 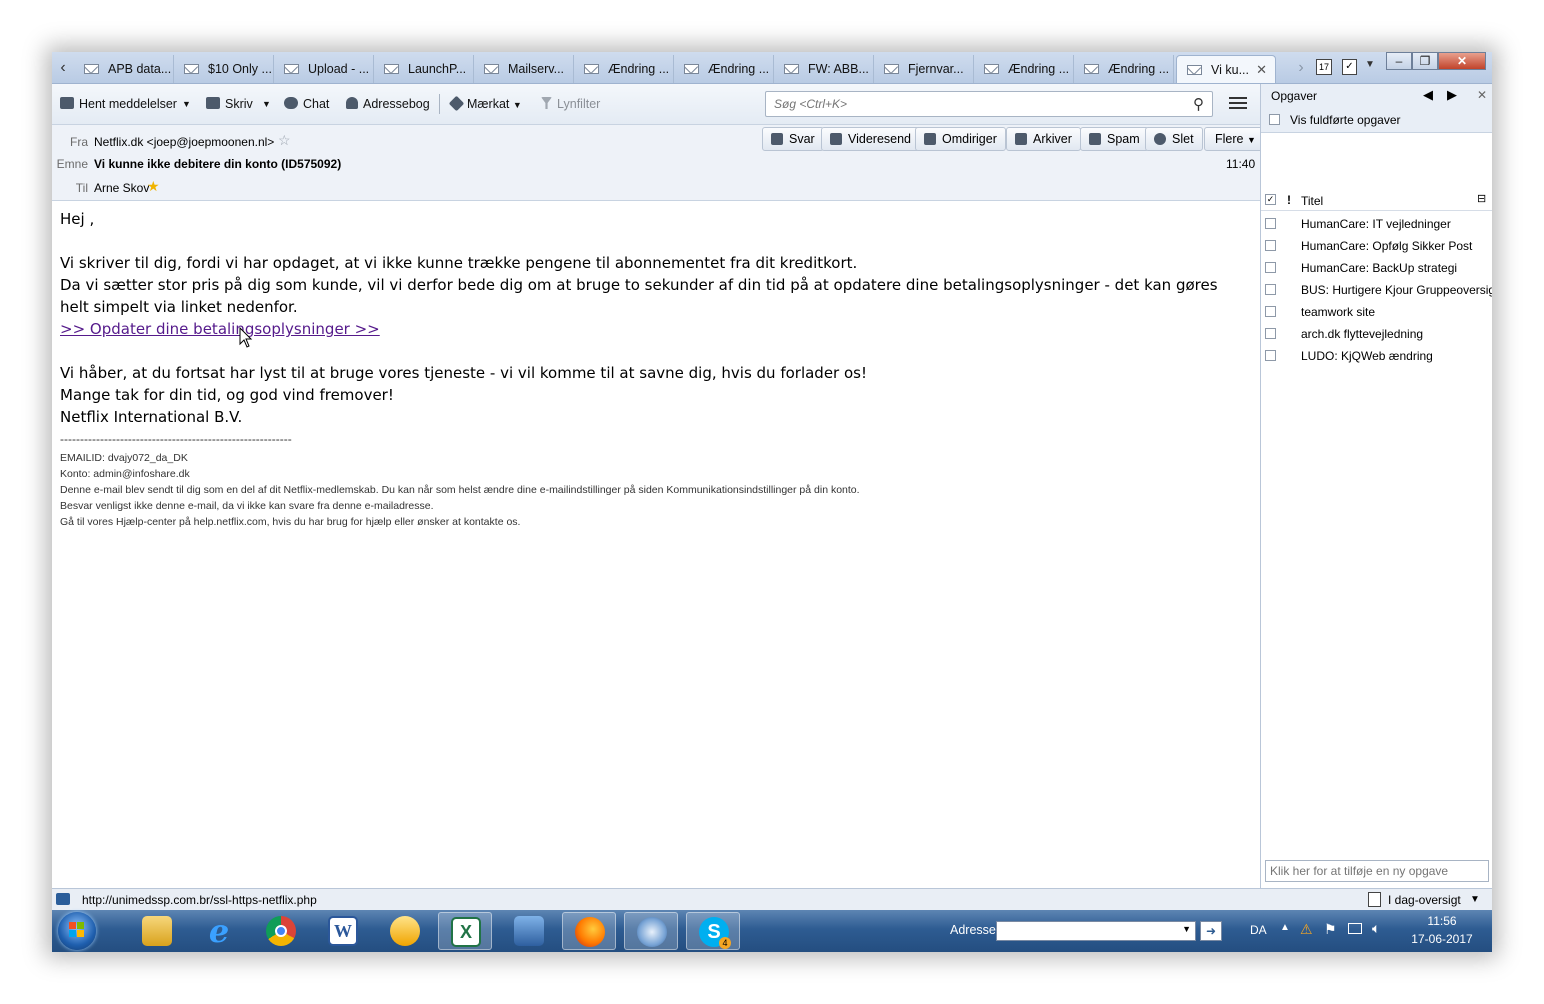 I want to click on task-item: LUDO: KjQWeb ændring, so click(x=1376, y=356).